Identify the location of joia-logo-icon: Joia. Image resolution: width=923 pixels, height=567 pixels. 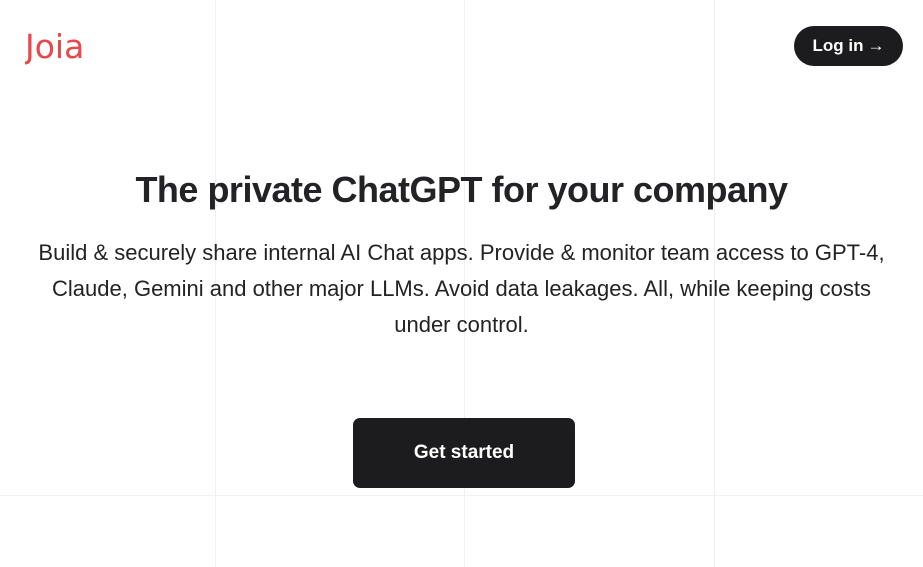
(54, 46).